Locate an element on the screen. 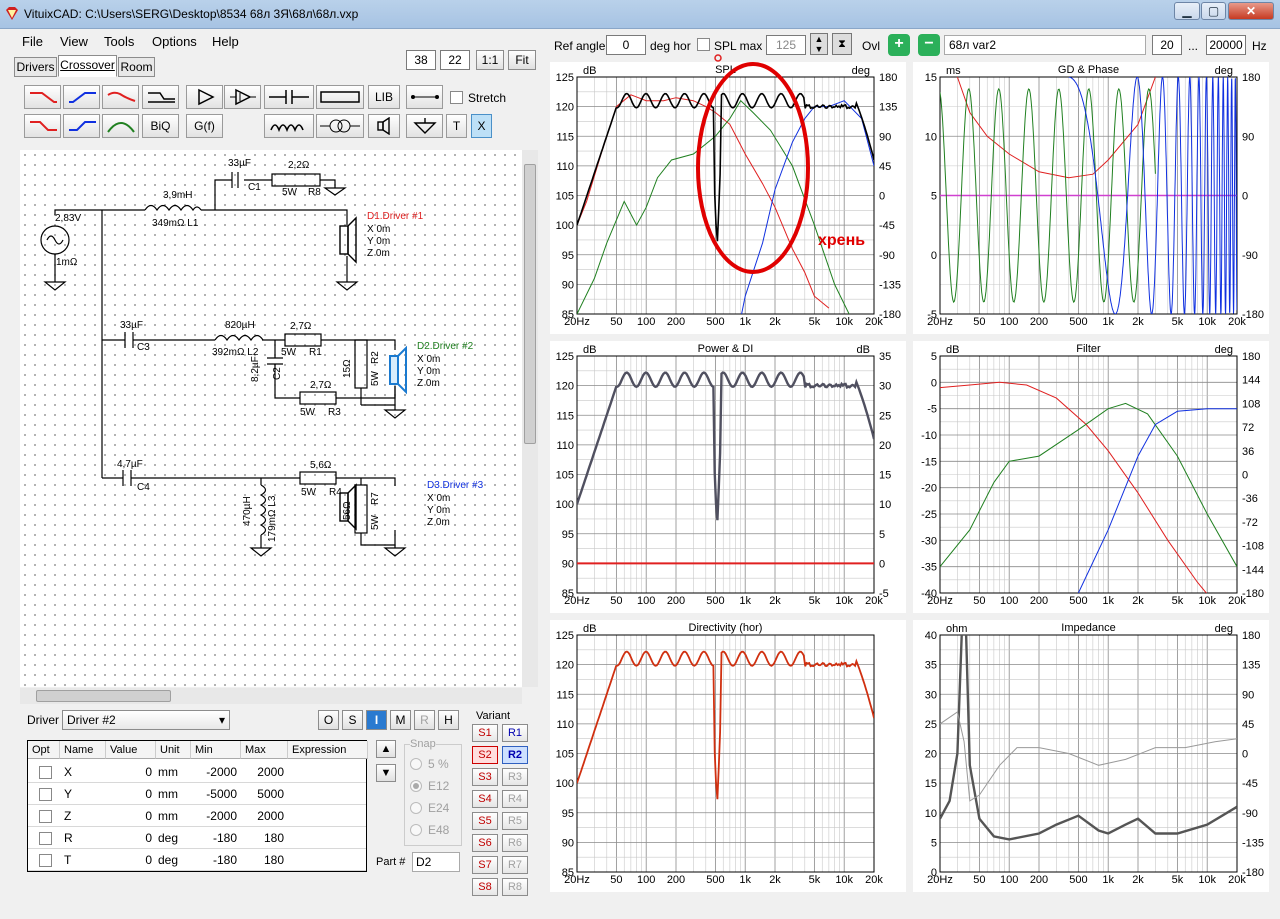  biquad-button: BiQ is located at coordinates (160, 126).